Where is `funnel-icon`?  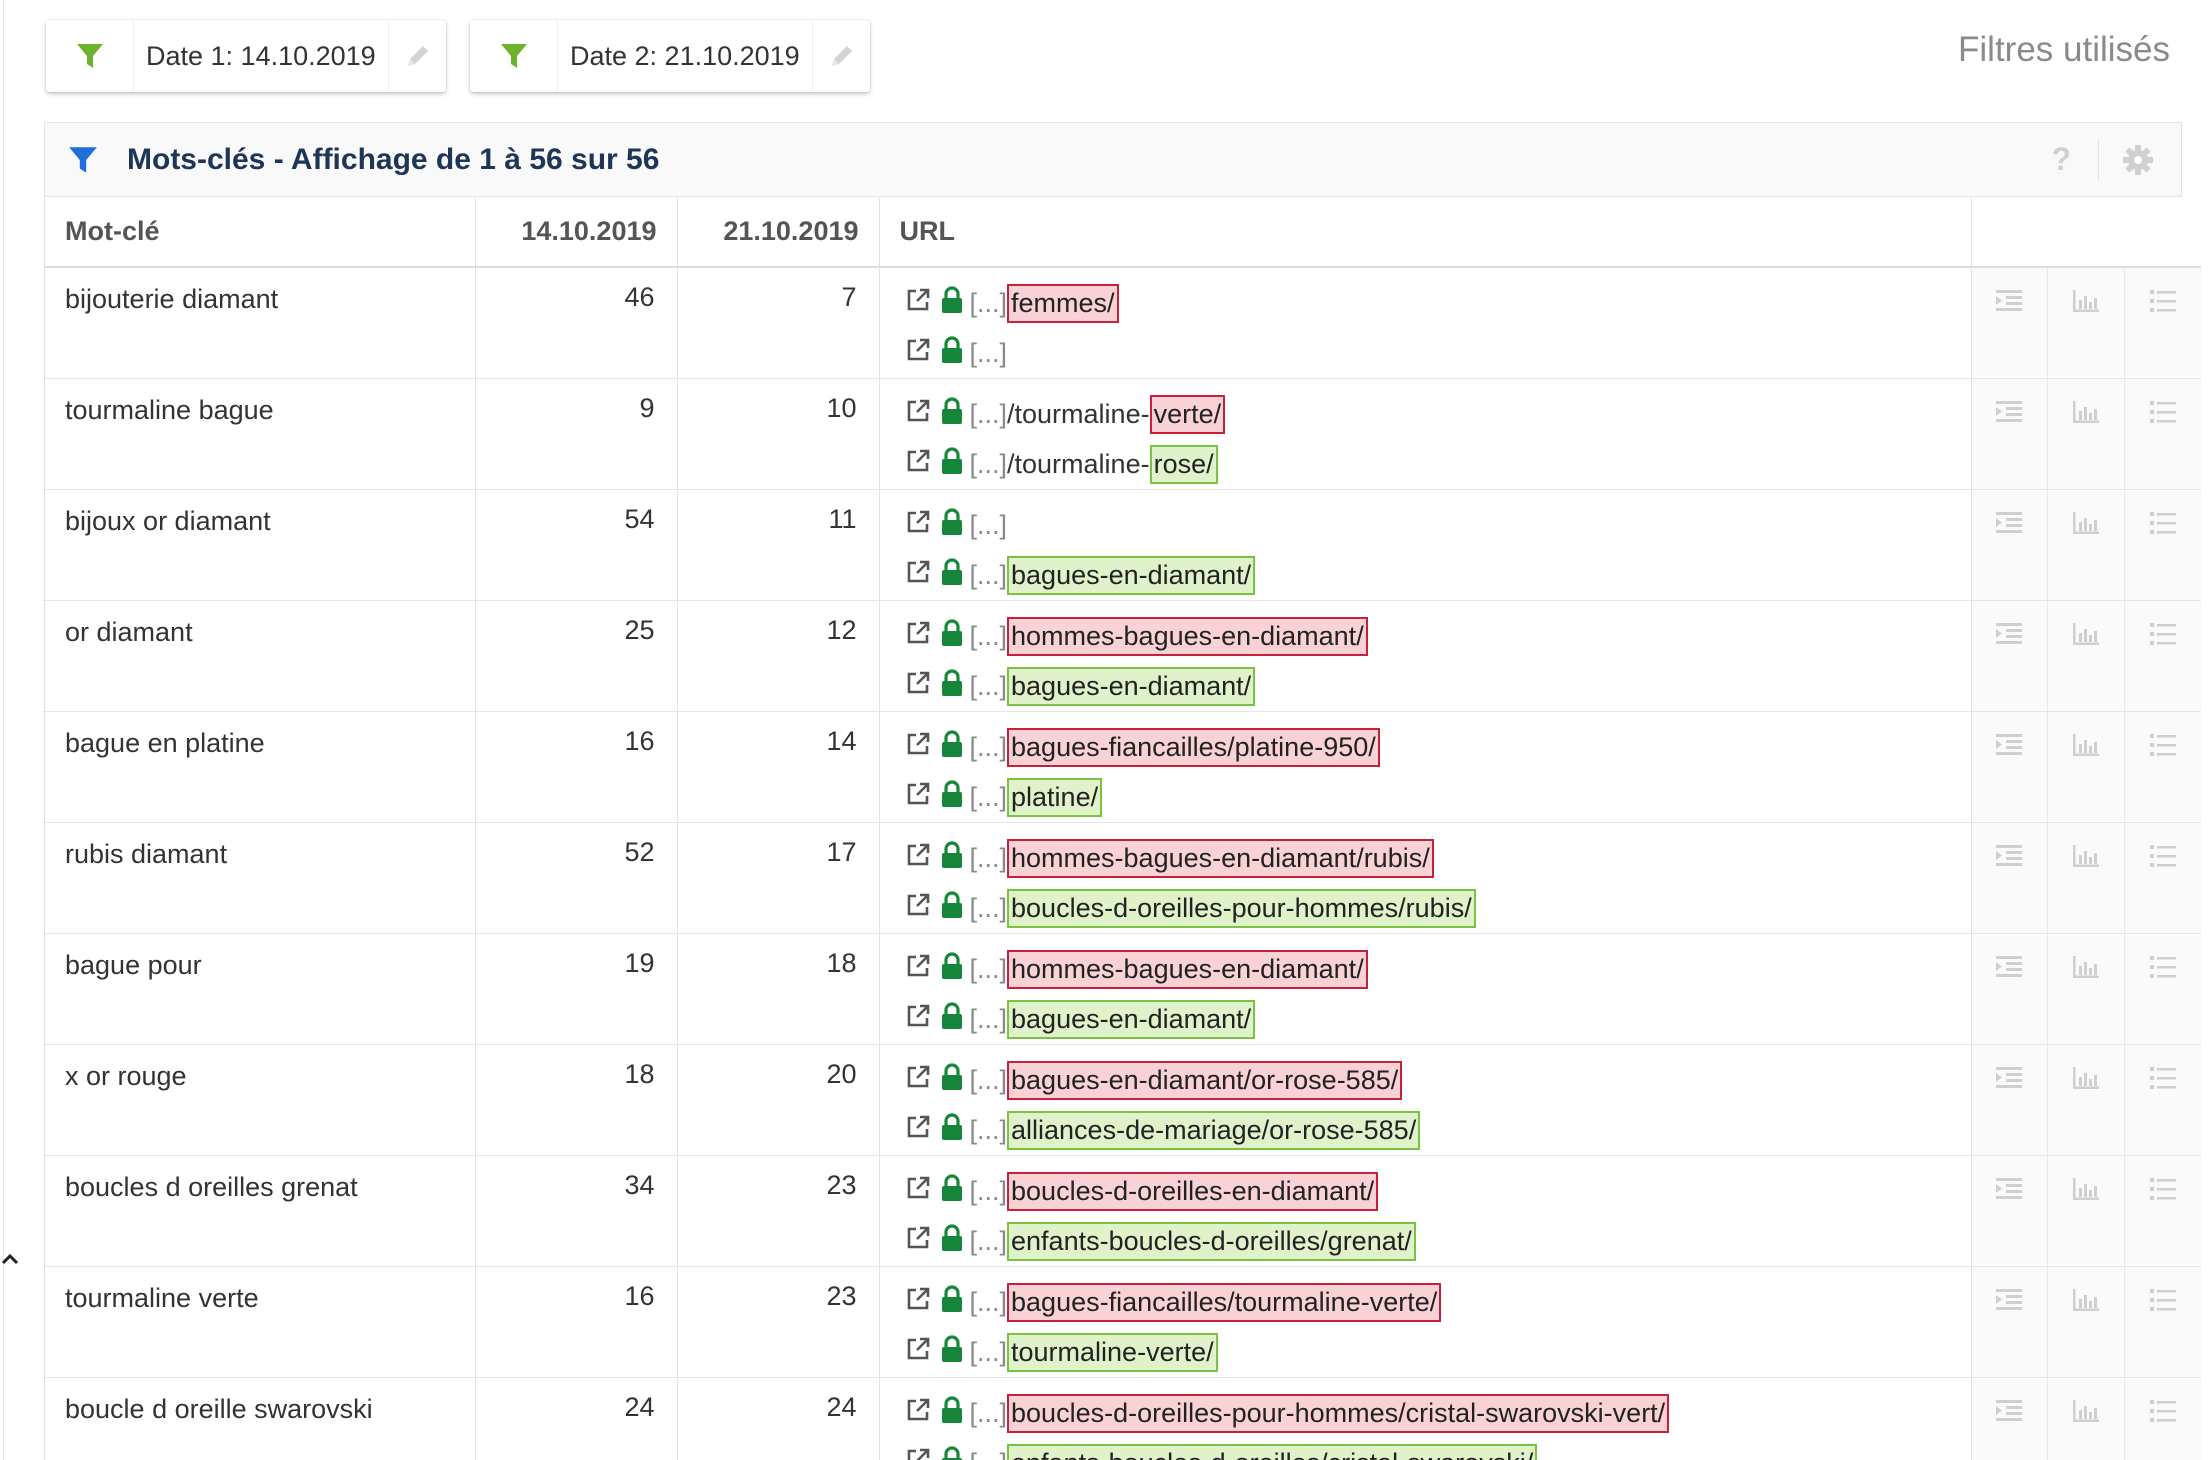 funnel-icon is located at coordinates (92, 160).